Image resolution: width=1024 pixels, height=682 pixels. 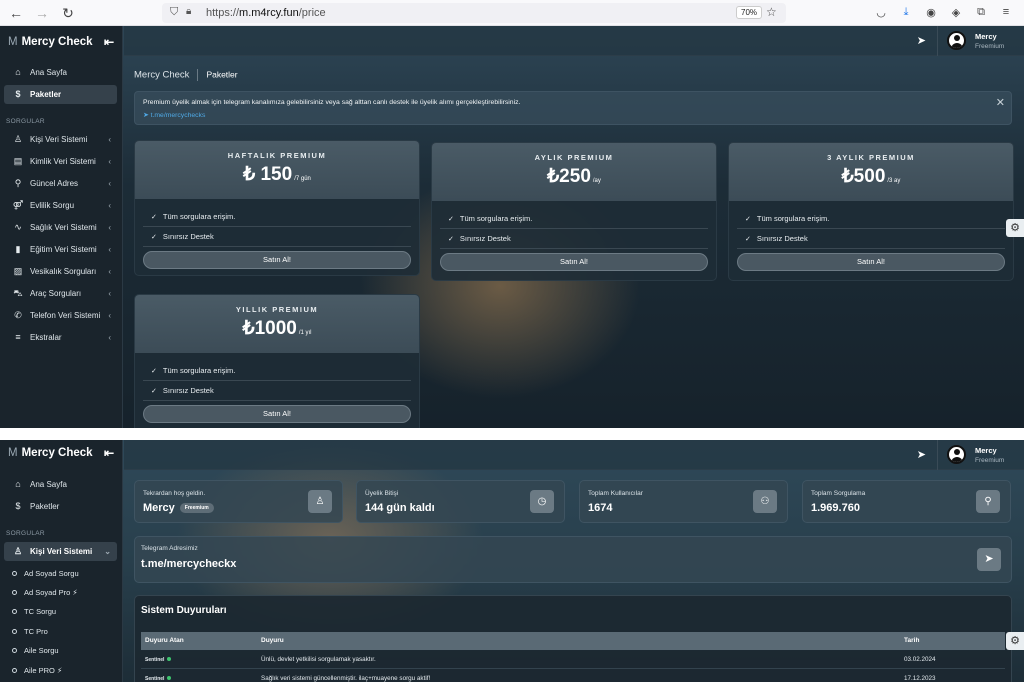 I want to click on telegram-address: t.me/mercycheckx, so click(x=188, y=564).